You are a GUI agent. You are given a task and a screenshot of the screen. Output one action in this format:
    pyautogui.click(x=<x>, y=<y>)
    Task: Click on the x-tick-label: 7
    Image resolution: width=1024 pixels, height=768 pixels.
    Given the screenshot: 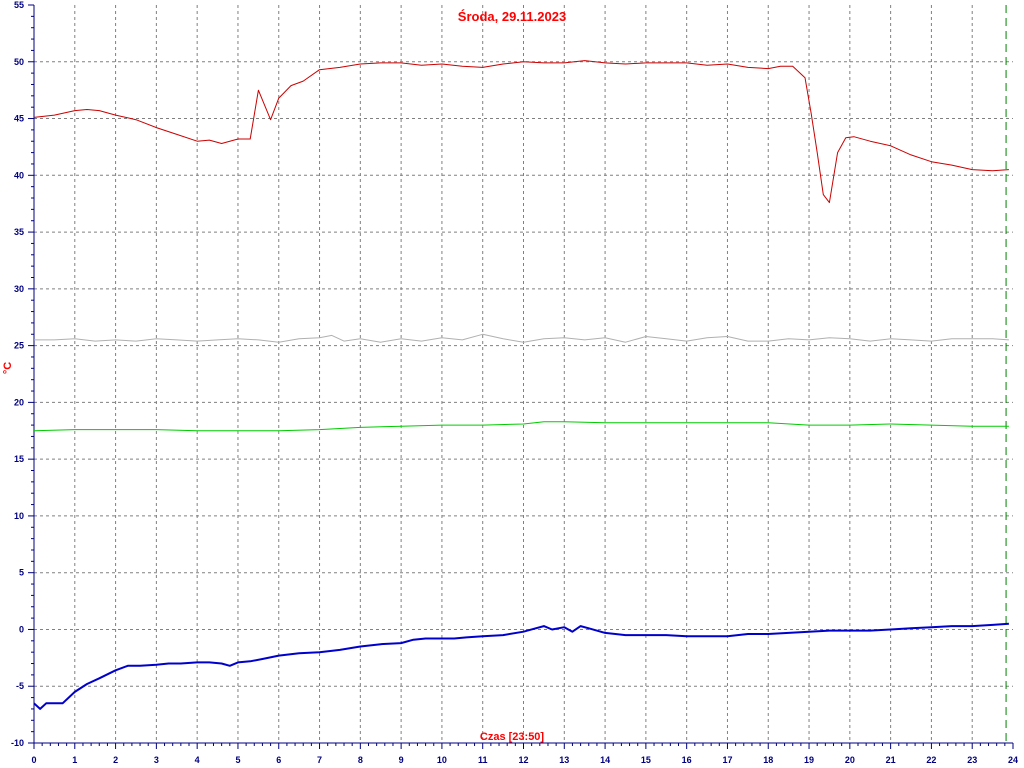 What is the action you would take?
    pyautogui.click(x=319, y=760)
    